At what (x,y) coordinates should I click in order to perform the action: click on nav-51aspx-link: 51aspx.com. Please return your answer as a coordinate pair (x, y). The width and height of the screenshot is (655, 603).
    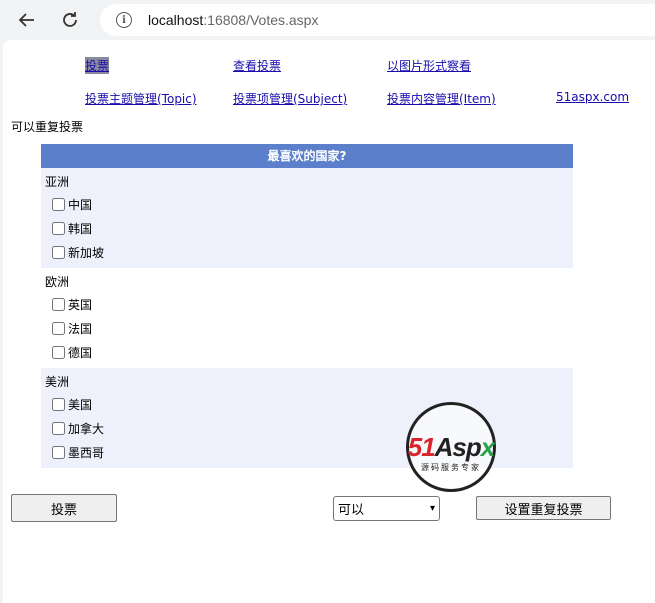
    Looking at the image, I should click on (592, 97).